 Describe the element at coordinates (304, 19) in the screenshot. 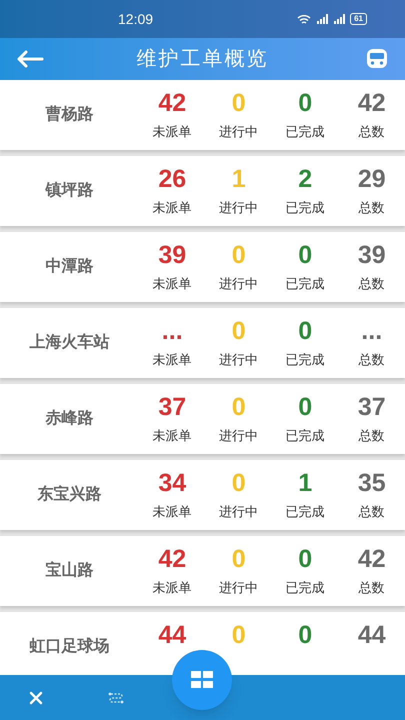

I see `wifi-icon` at that location.